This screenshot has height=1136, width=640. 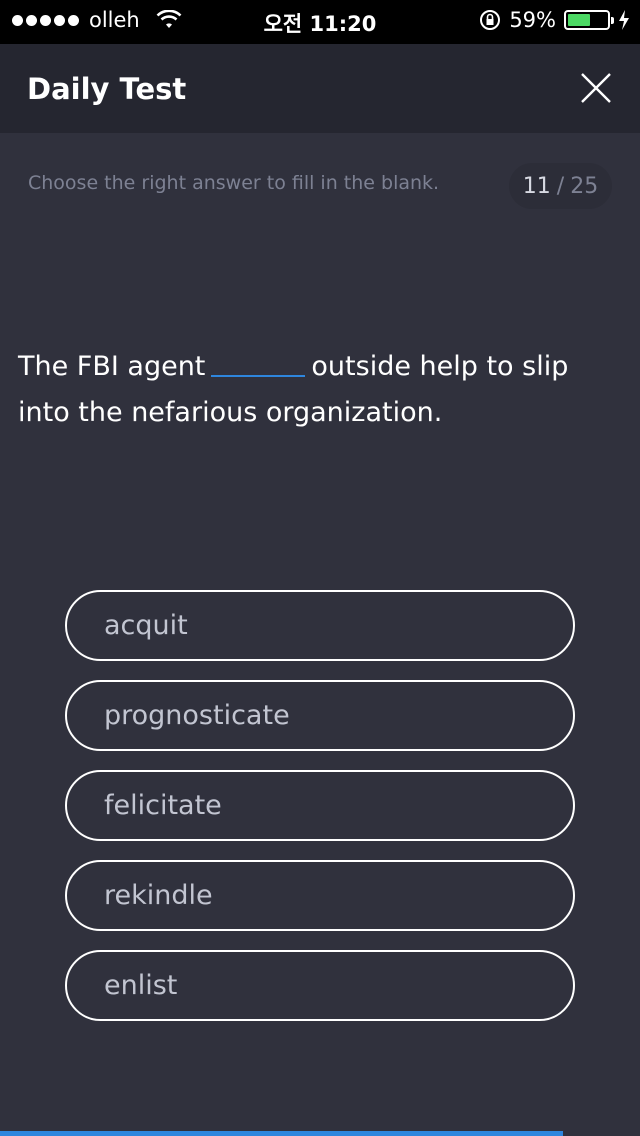 I want to click on question-before-blank: The FBI agent, so click(x=112, y=366).